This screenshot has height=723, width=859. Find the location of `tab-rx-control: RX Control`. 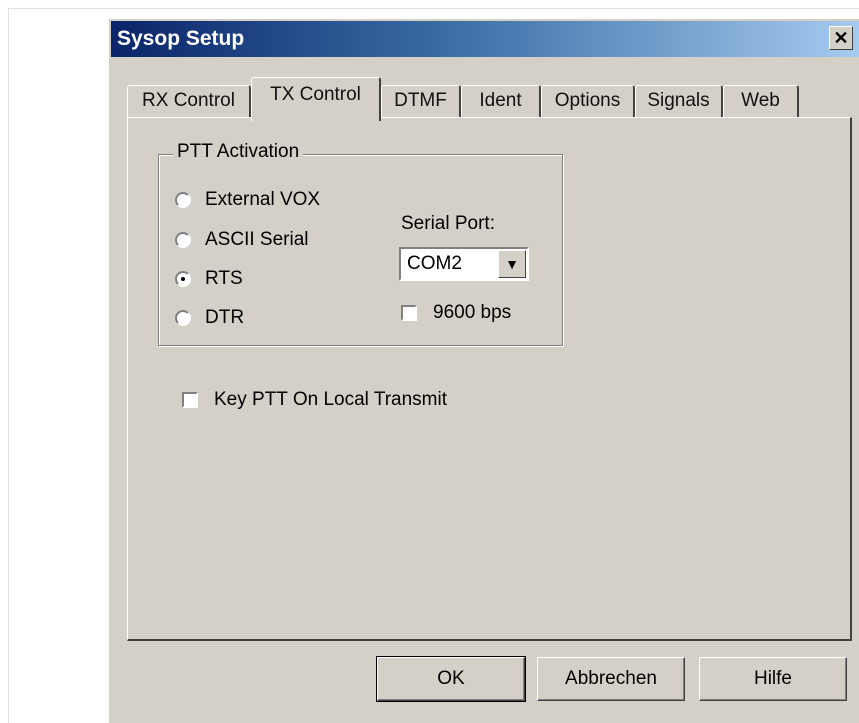

tab-rx-control: RX Control is located at coordinates (189, 101).